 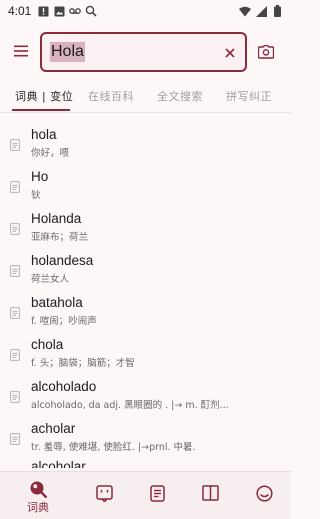 What do you see at coordinates (56, 218) in the screenshot?
I see `entry-word: Holanda` at bounding box center [56, 218].